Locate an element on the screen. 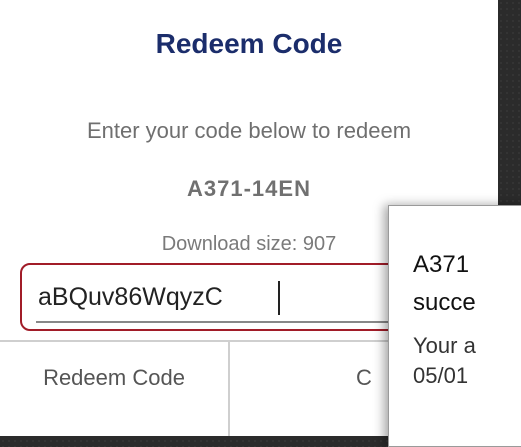 This screenshot has height=447, width=521. success-popup: A371 succe Your a 05/01 is located at coordinates (454, 326).